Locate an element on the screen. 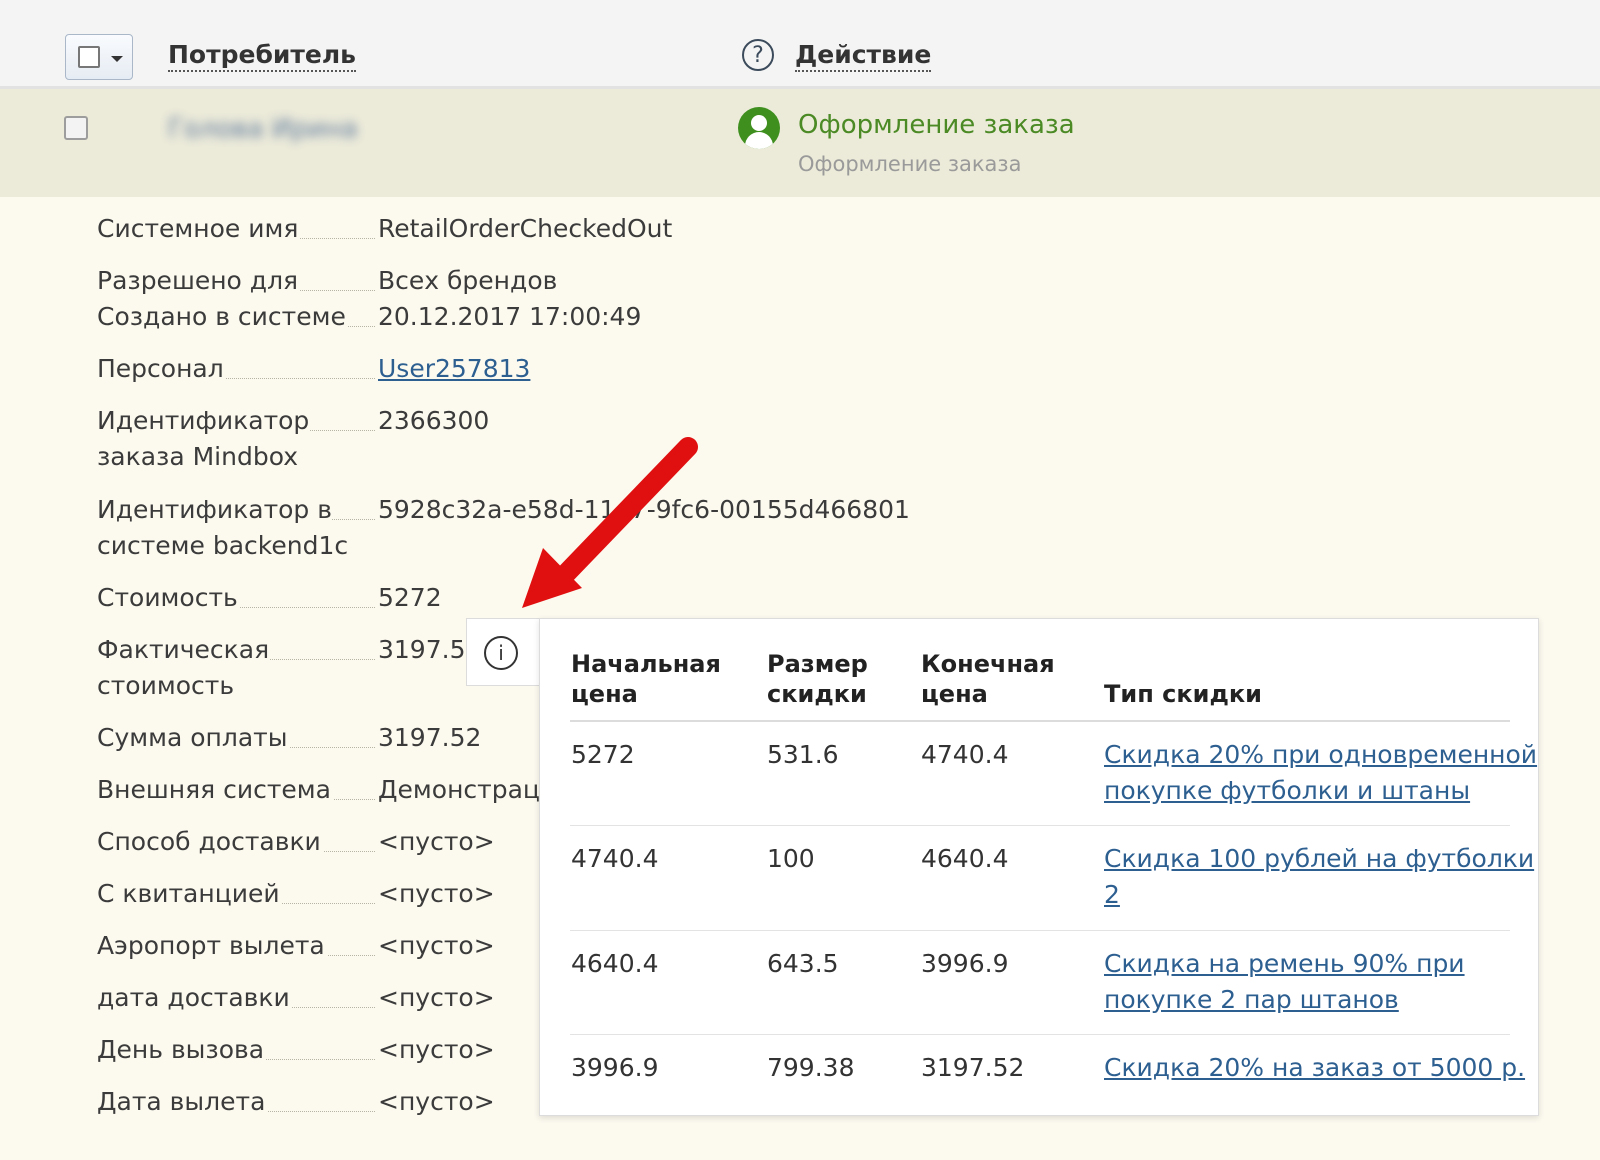 The width and height of the screenshot is (1600, 1160). header-final-price: Конечная цена is located at coordinates (988, 679).